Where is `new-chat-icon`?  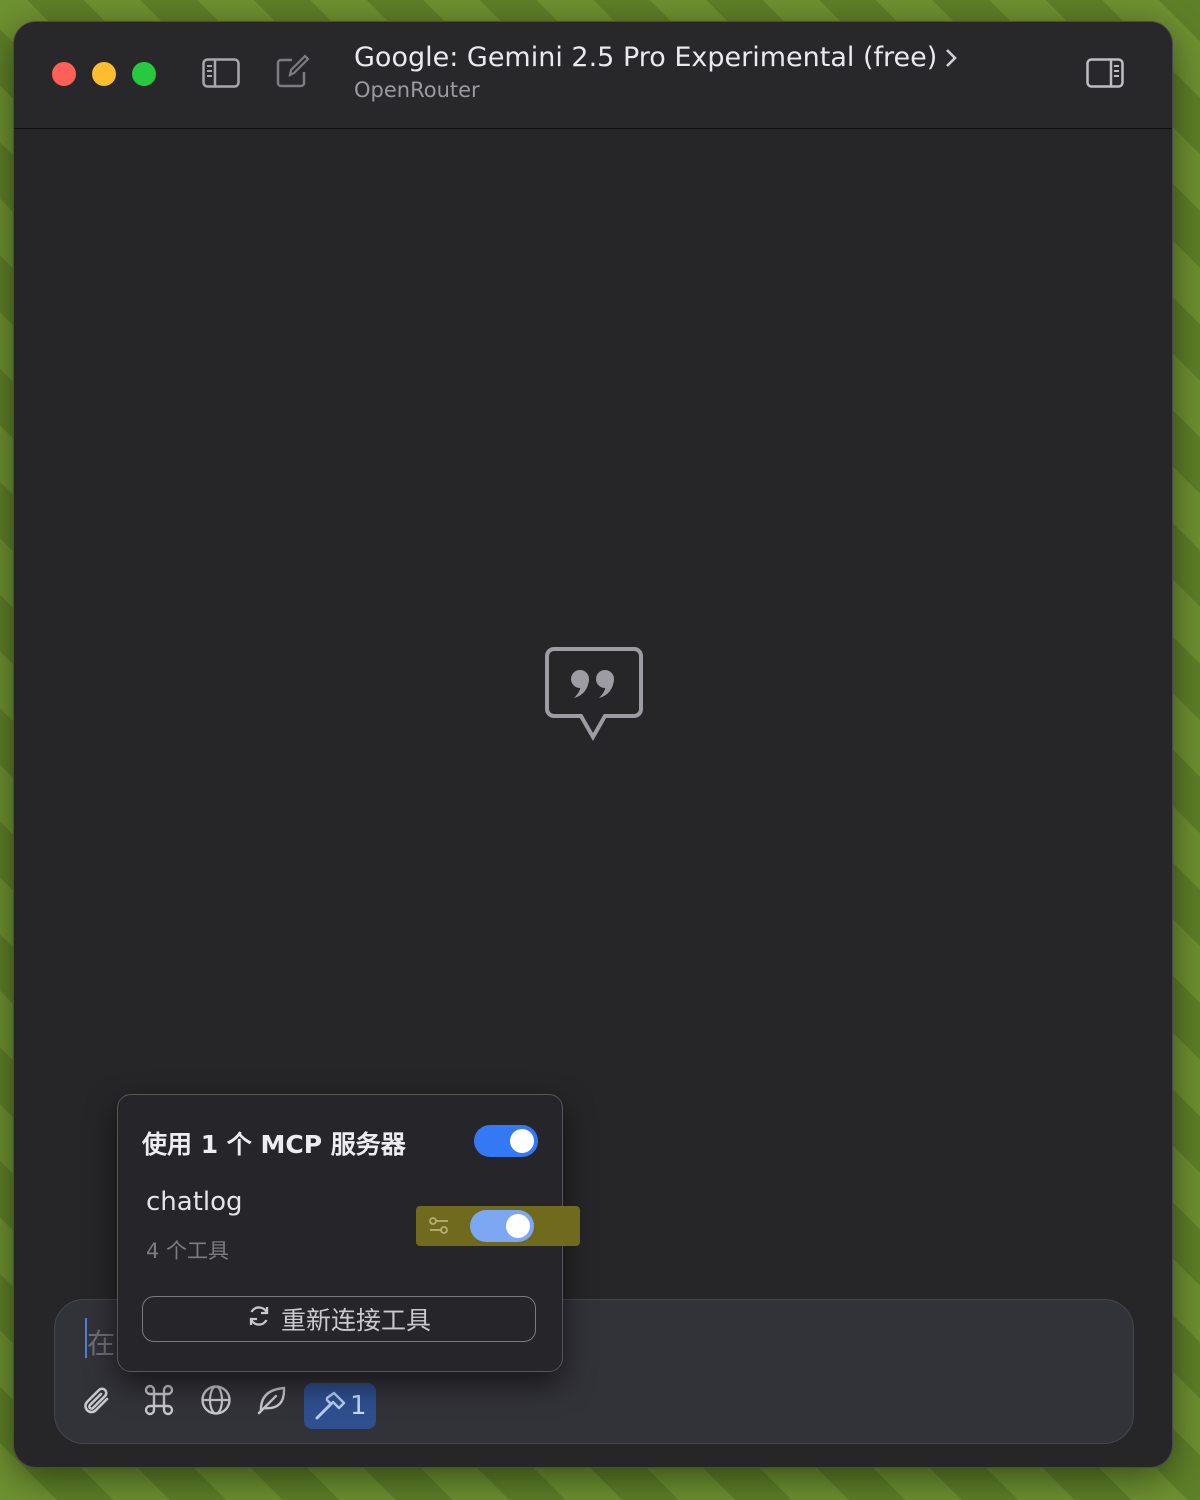
new-chat-icon is located at coordinates (293, 73).